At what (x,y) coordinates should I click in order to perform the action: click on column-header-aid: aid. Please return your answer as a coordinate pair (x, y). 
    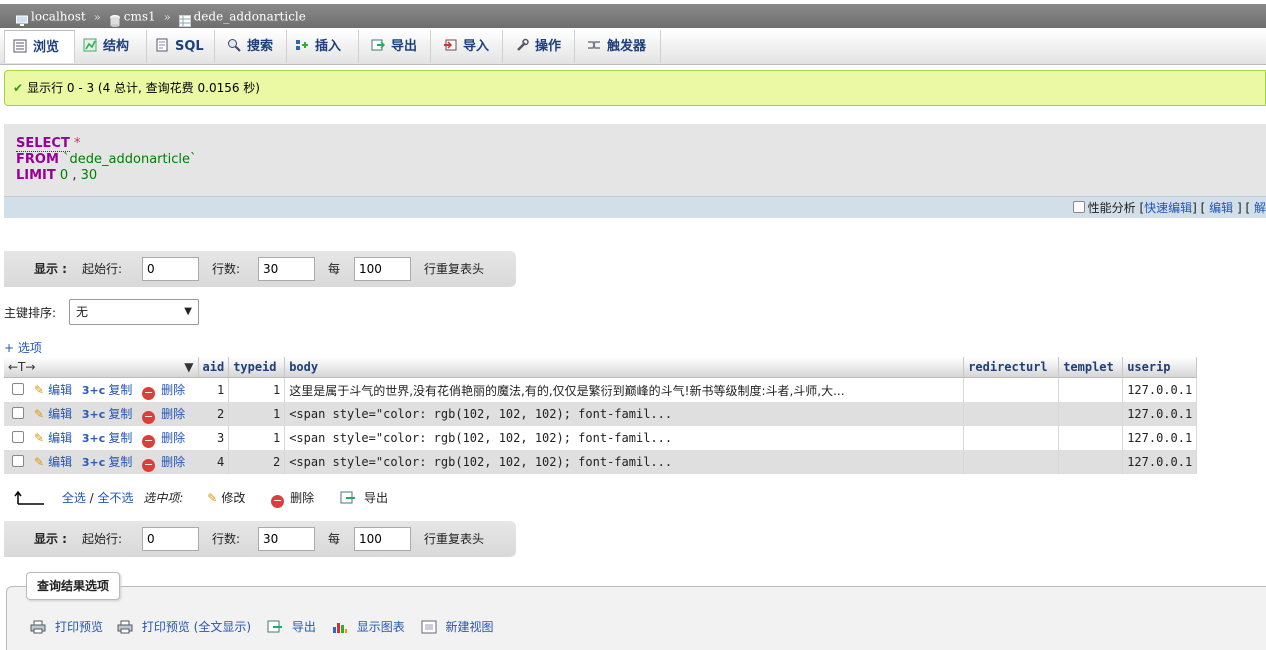
    Looking at the image, I should click on (214, 367).